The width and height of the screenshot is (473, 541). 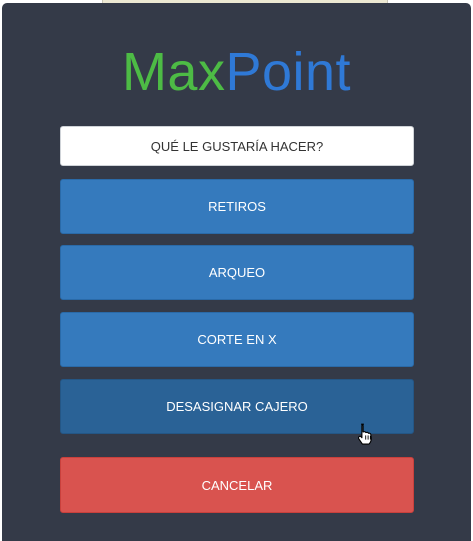 I want to click on corte-en-x-button: CORTE EN X, so click(x=237, y=339).